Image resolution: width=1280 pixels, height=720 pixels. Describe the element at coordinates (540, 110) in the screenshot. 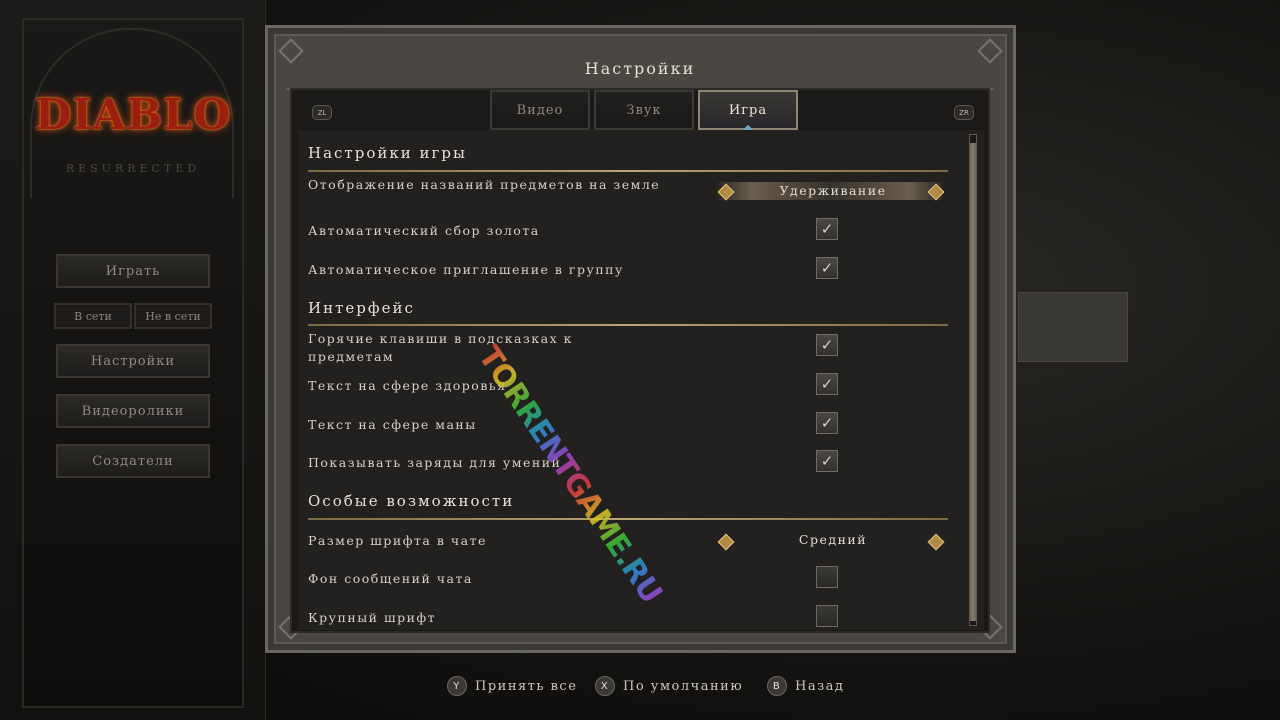

I see `tab-video: Видео` at that location.